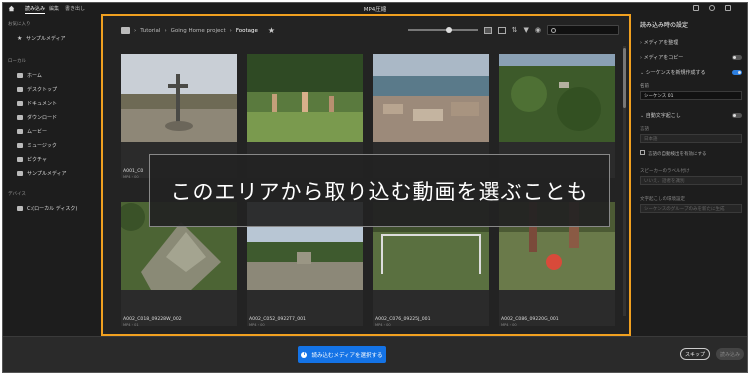 The width and height of the screenshot is (750, 375). I want to click on movie-icon, so click(20, 131).